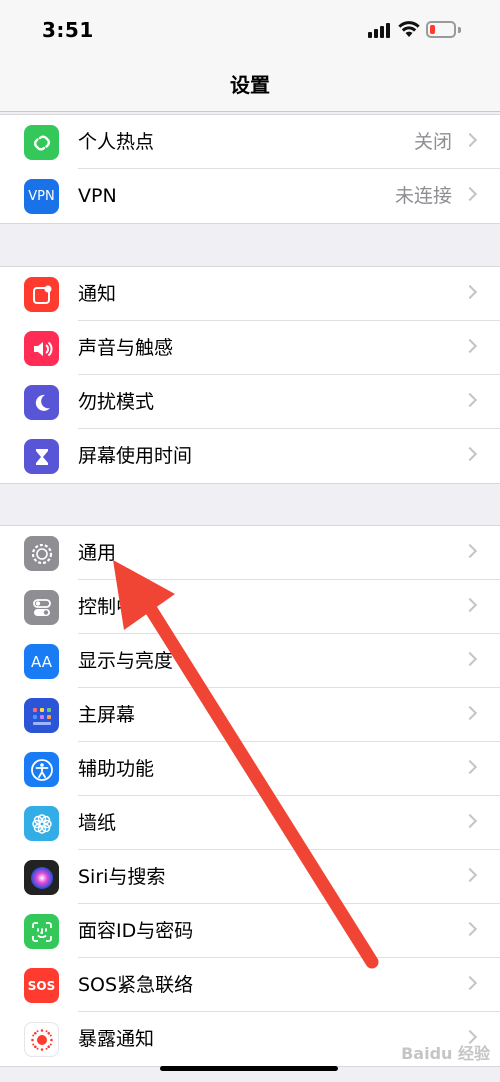 This screenshot has height=1082, width=500. Describe the element at coordinates (41, 294) in the screenshot. I see `notification-icon` at that location.